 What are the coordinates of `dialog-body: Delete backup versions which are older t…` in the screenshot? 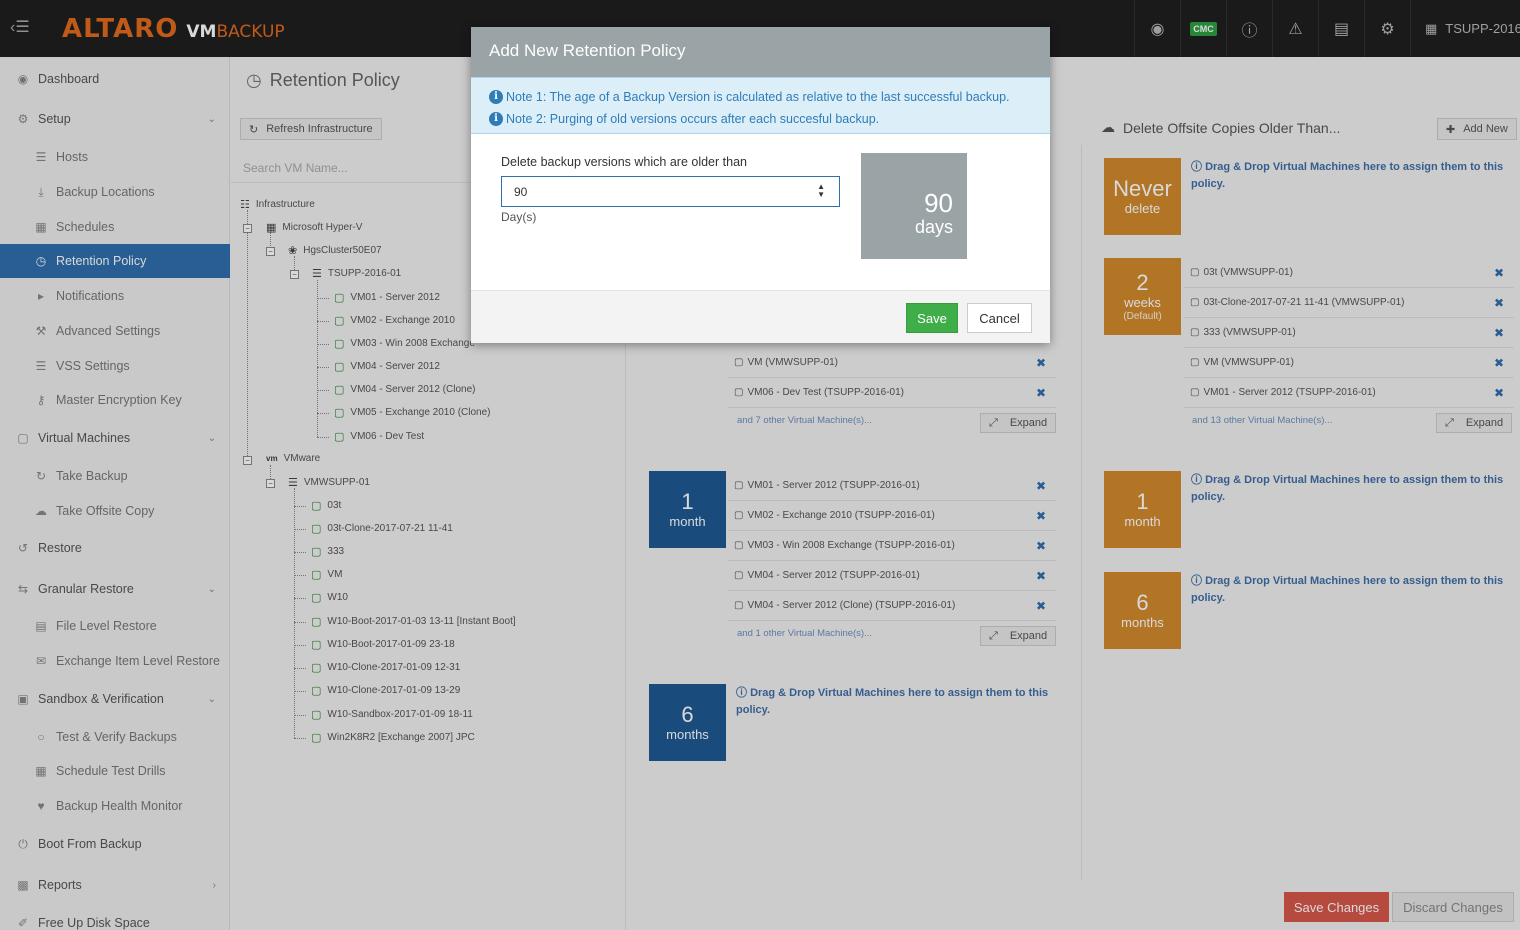 It's located at (760, 212).